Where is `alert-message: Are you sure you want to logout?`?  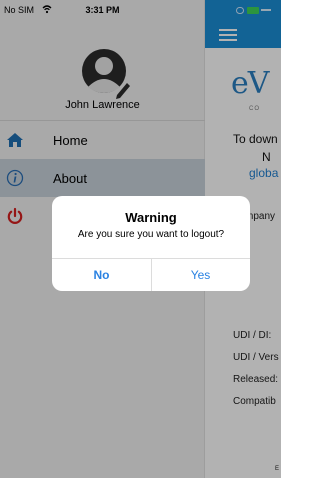 alert-message: Are you sure you want to logout? is located at coordinates (151, 234).